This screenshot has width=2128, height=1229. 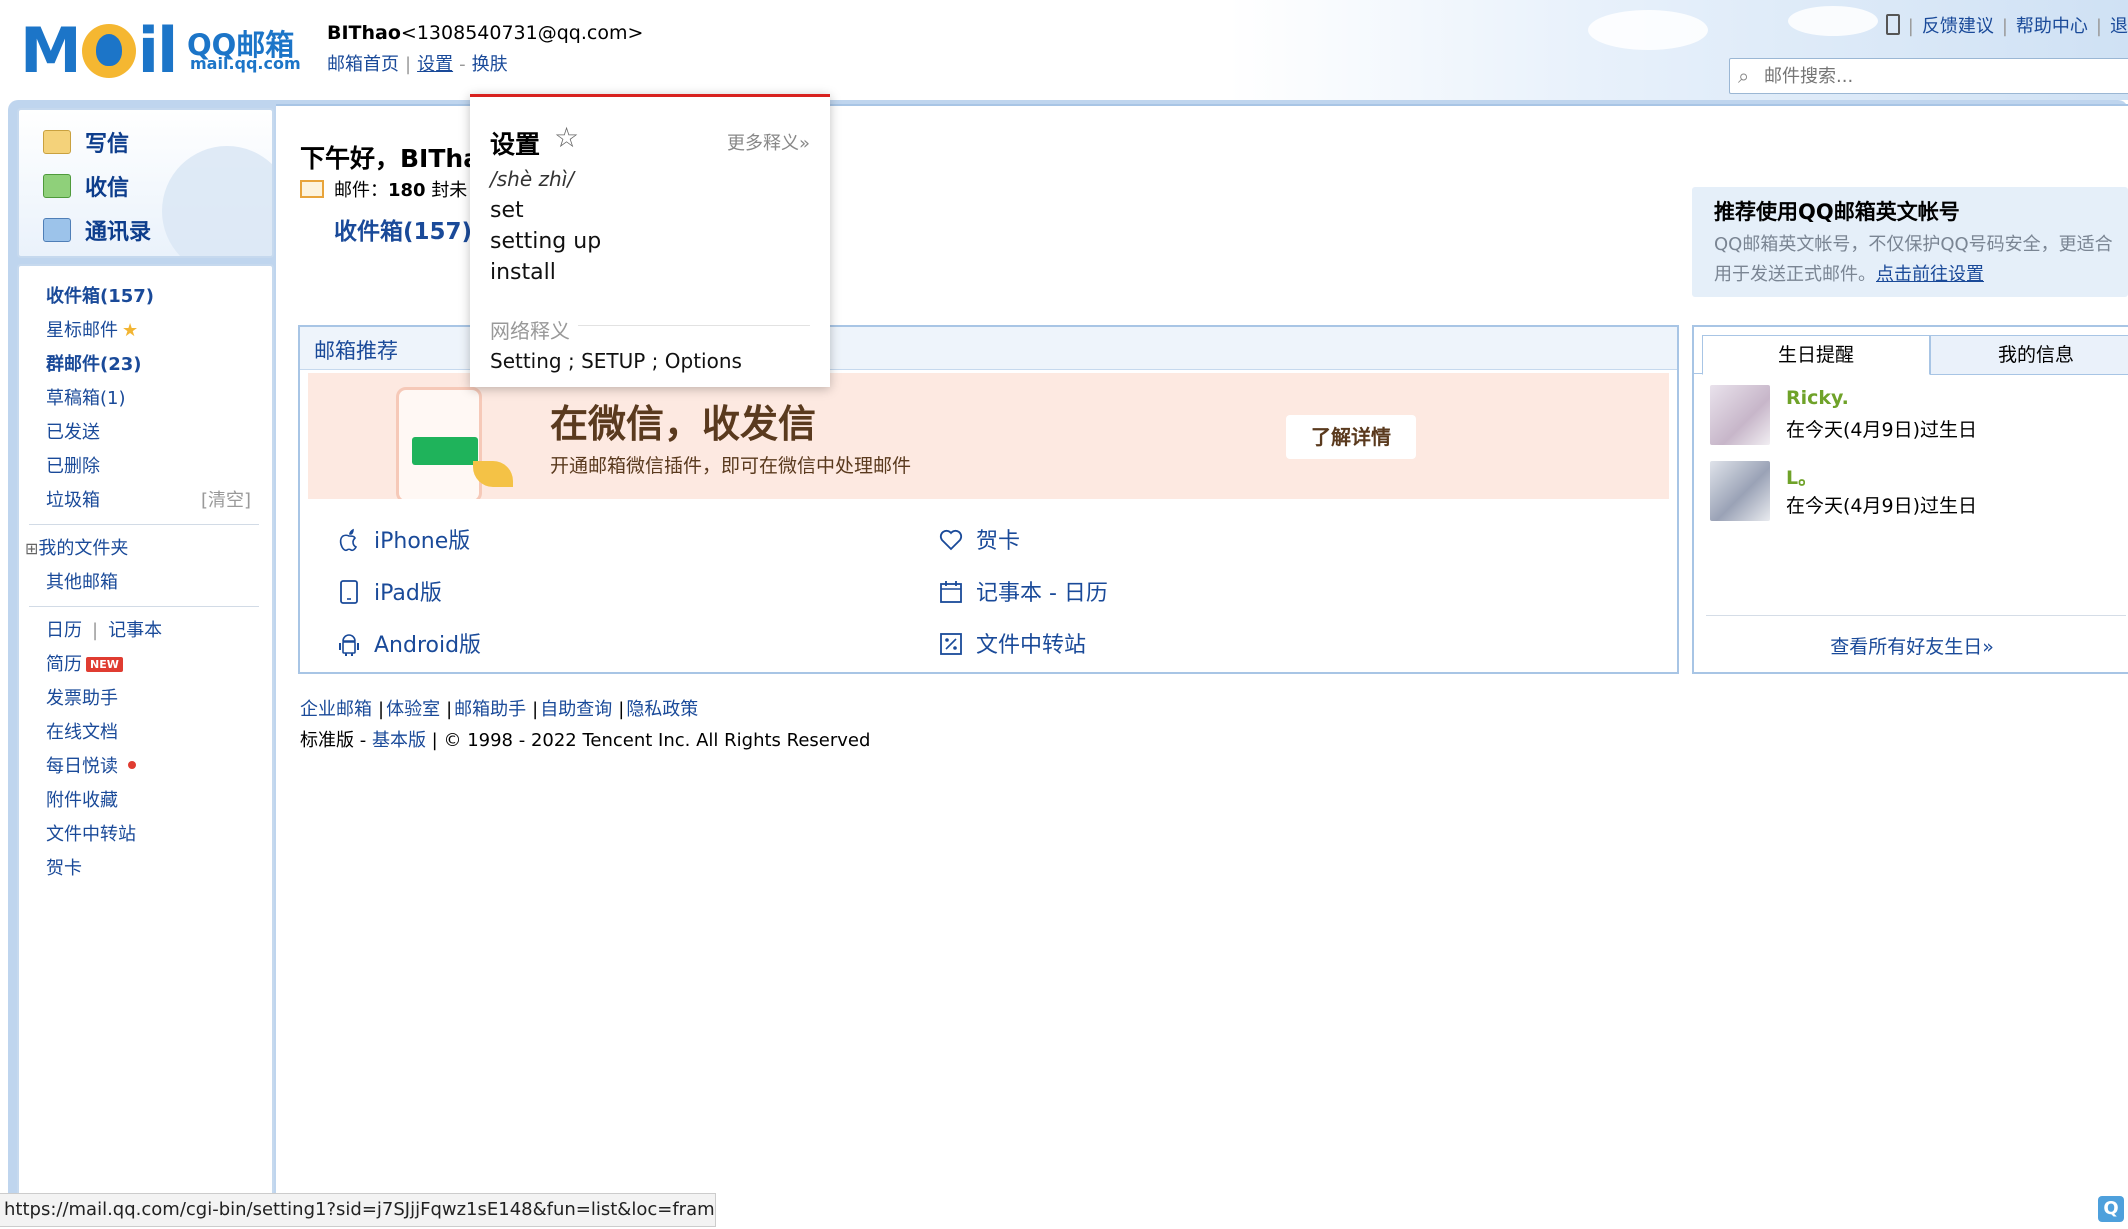 I want to click on help-center-link: 帮助中心, so click(x=2052, y=26).